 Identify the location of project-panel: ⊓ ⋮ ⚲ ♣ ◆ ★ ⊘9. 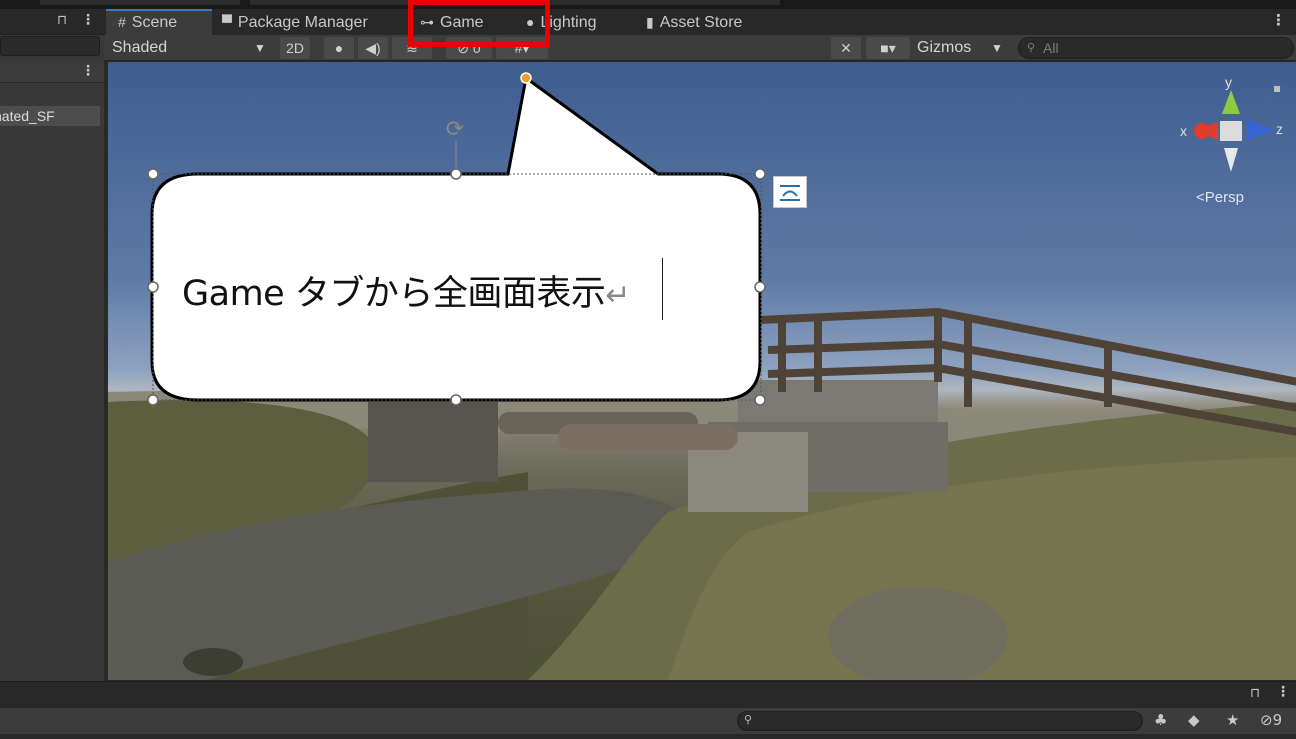
(648, 710).